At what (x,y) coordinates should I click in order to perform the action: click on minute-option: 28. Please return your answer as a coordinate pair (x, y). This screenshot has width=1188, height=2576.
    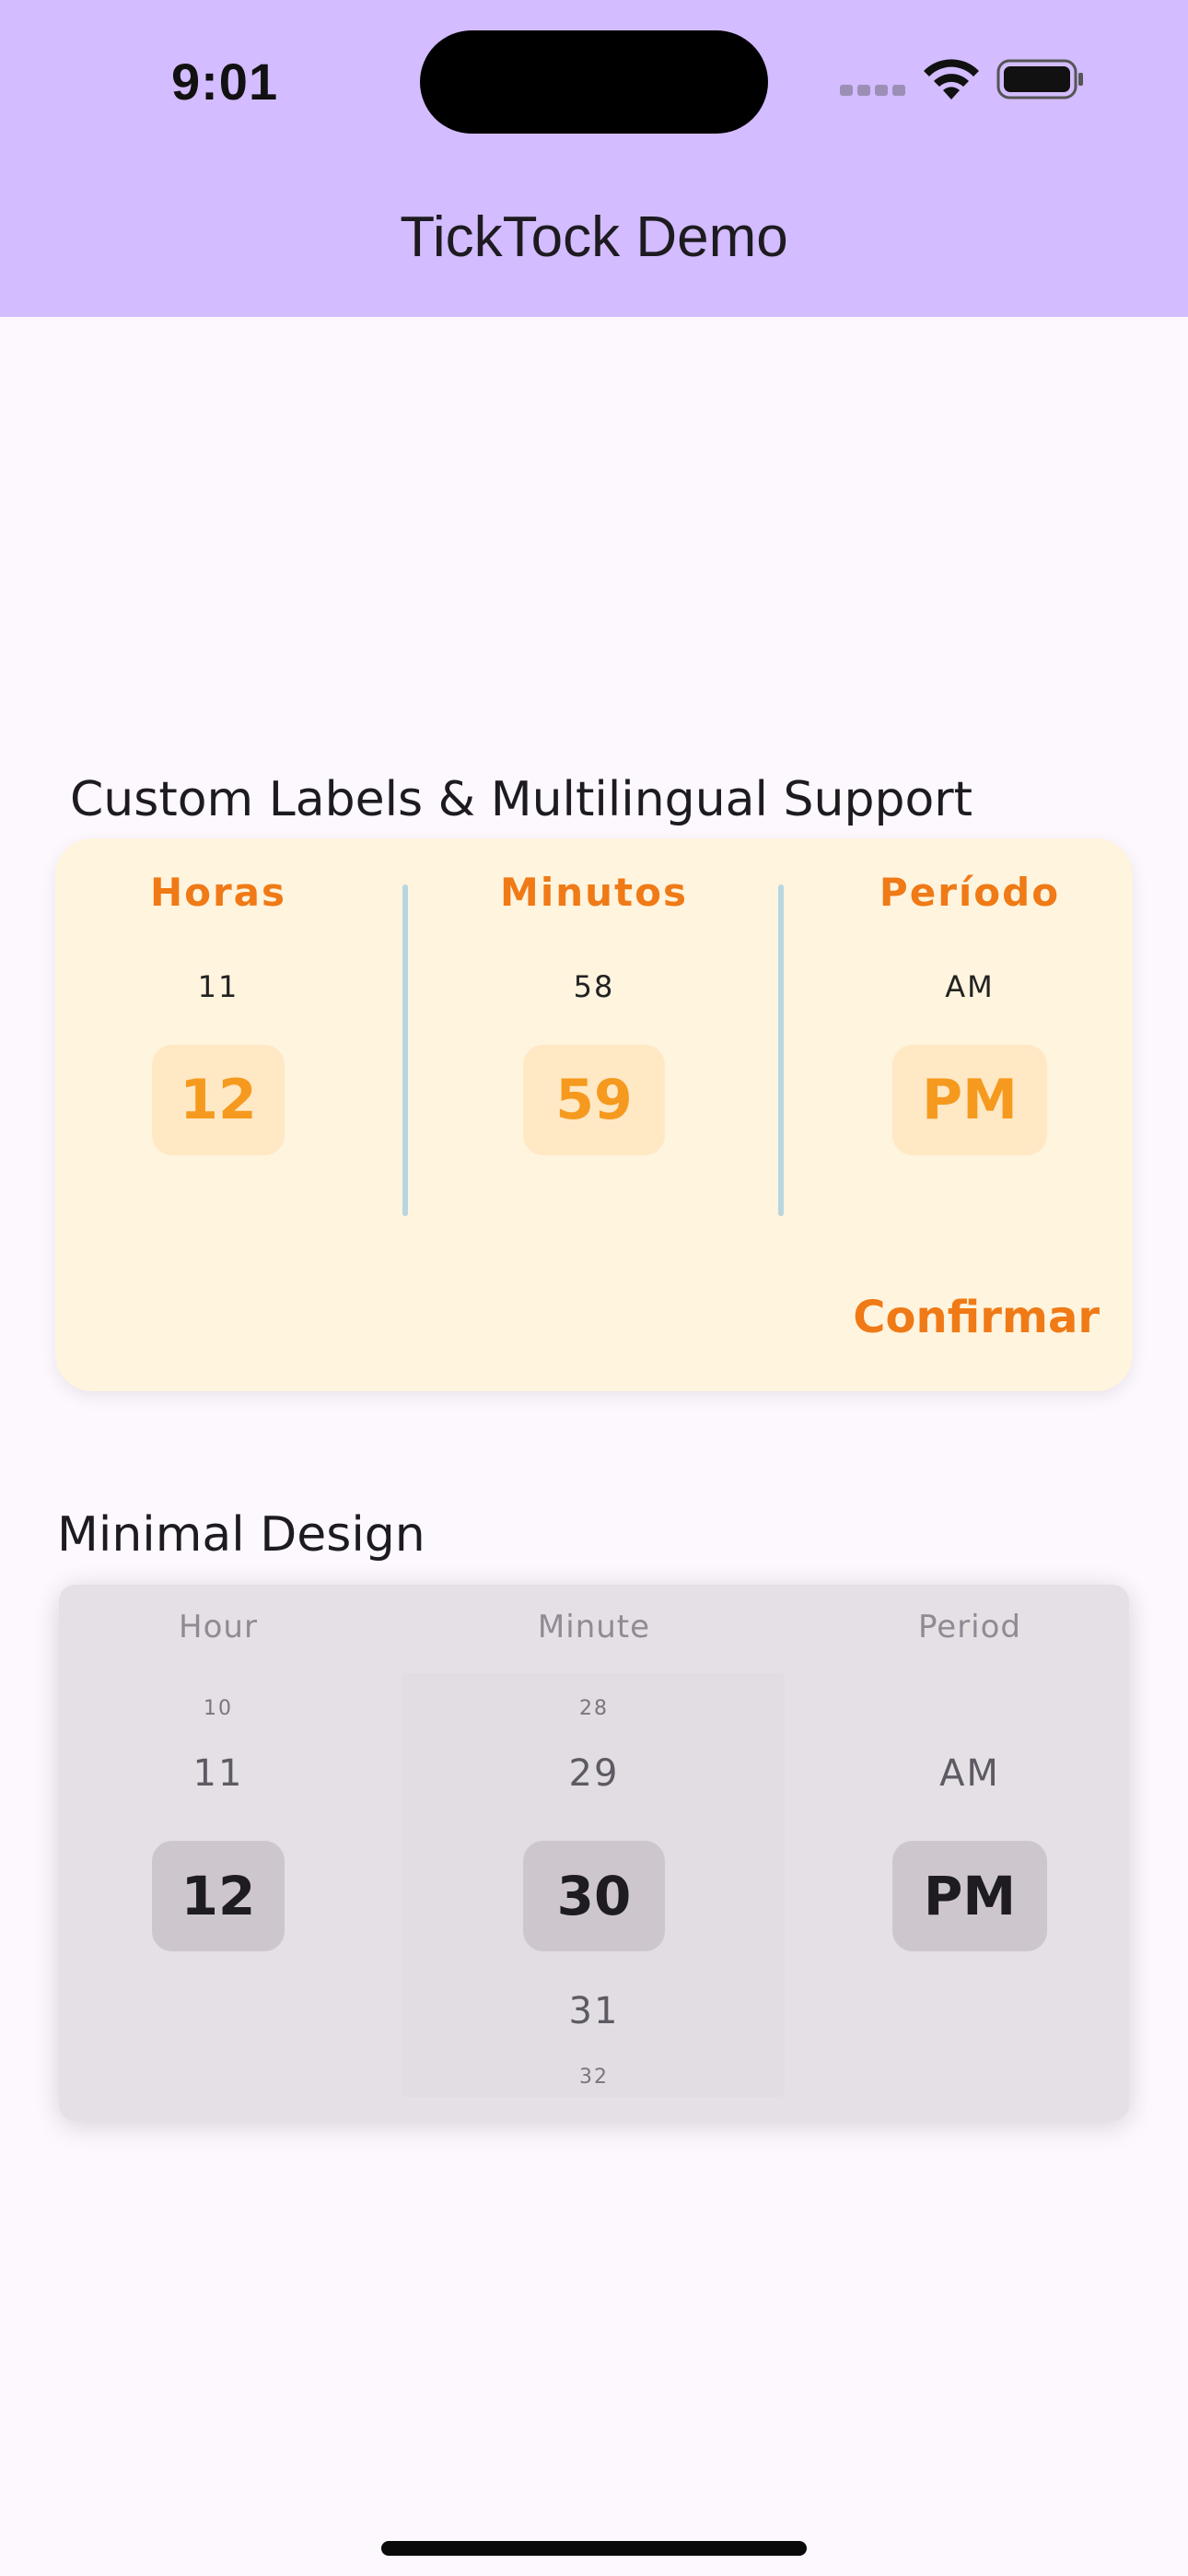
    Looking at the image, I should click on (594, 1708).